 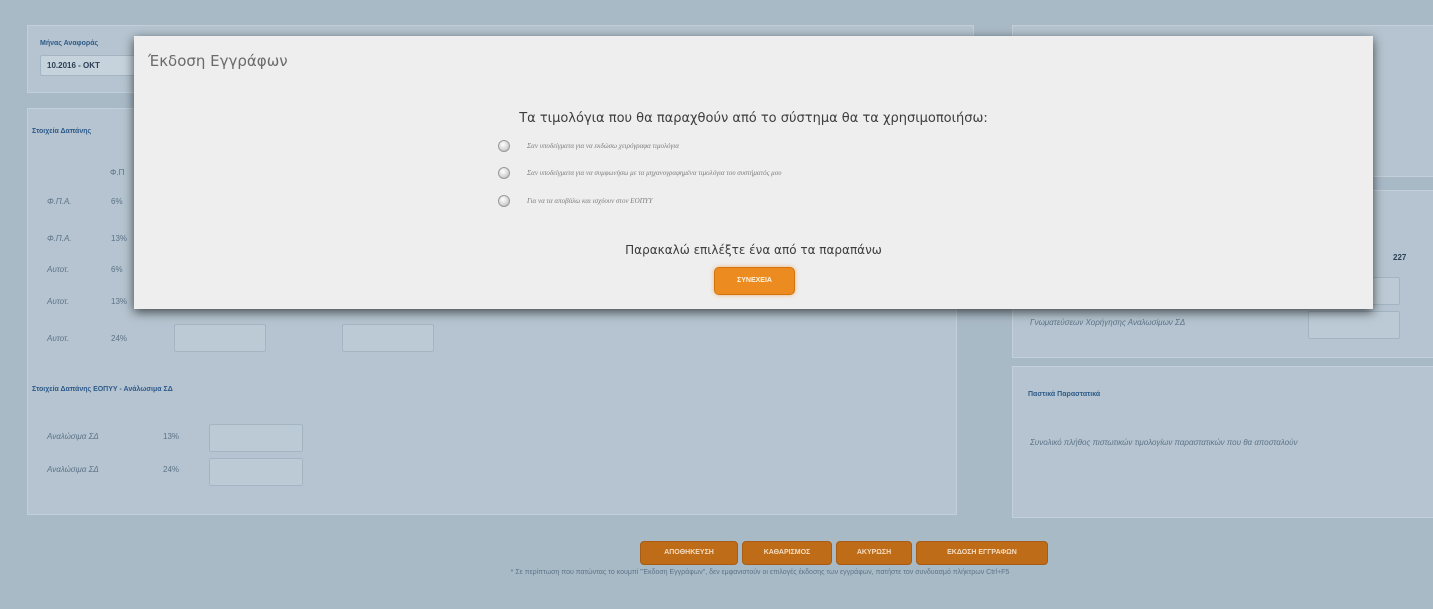 I want to click on save-button: ΑΠΟΘΗΚΕΥΣΗ, so click(x=689, y=553).